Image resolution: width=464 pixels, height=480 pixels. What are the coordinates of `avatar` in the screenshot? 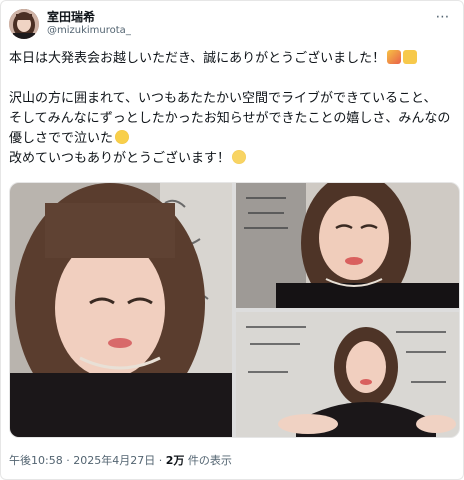 It's located at (24, 24).